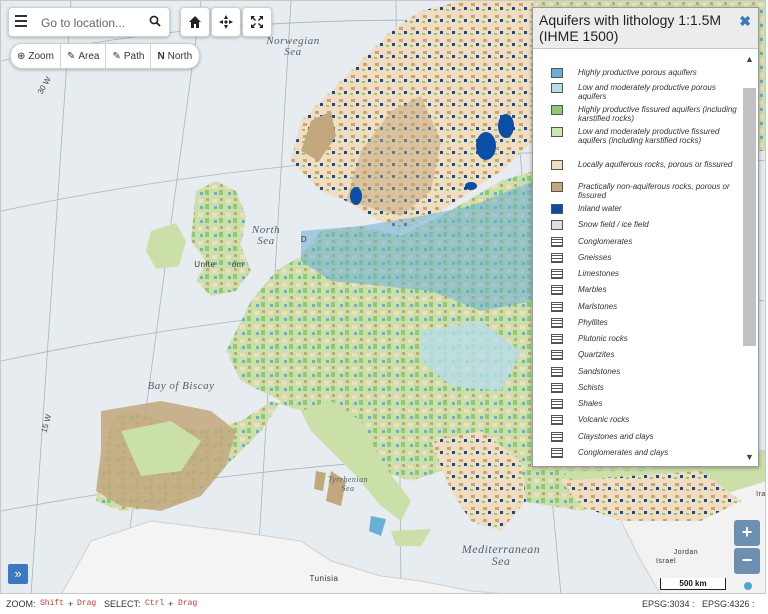 The width and height of the screenshot is (768, 614). Describe the element at coordinates (596, 354) in the screenshot. I see `legend-item-label: Quartzites` at that location.